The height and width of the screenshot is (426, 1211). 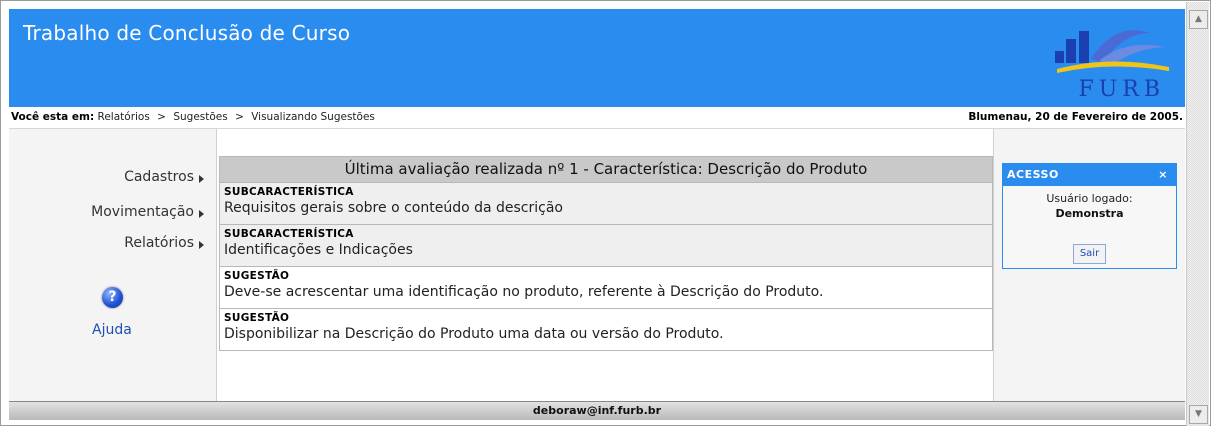 I want to click on breadcrumb-item-relatorios: Relatórios, so click(x=124, y=117).